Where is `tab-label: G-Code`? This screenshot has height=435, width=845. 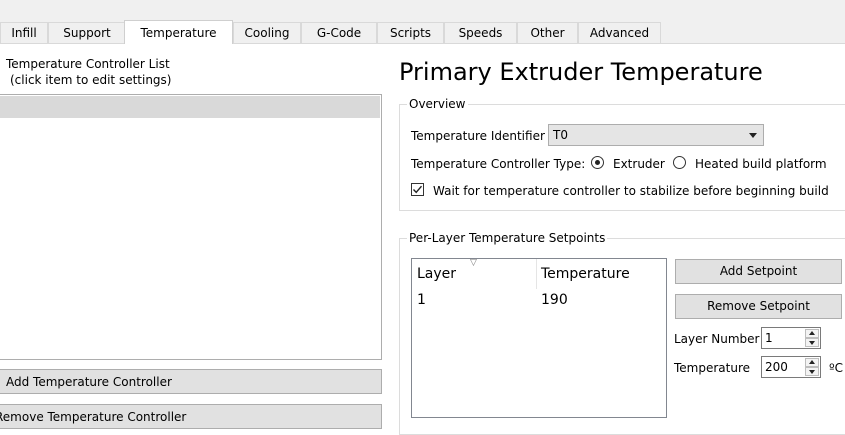 tab-label: G-Code is located at coordinates (339, 33).